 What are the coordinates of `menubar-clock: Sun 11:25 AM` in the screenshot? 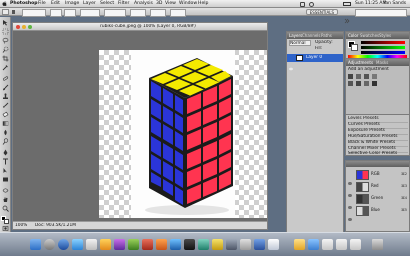 It's located at (370, 4).